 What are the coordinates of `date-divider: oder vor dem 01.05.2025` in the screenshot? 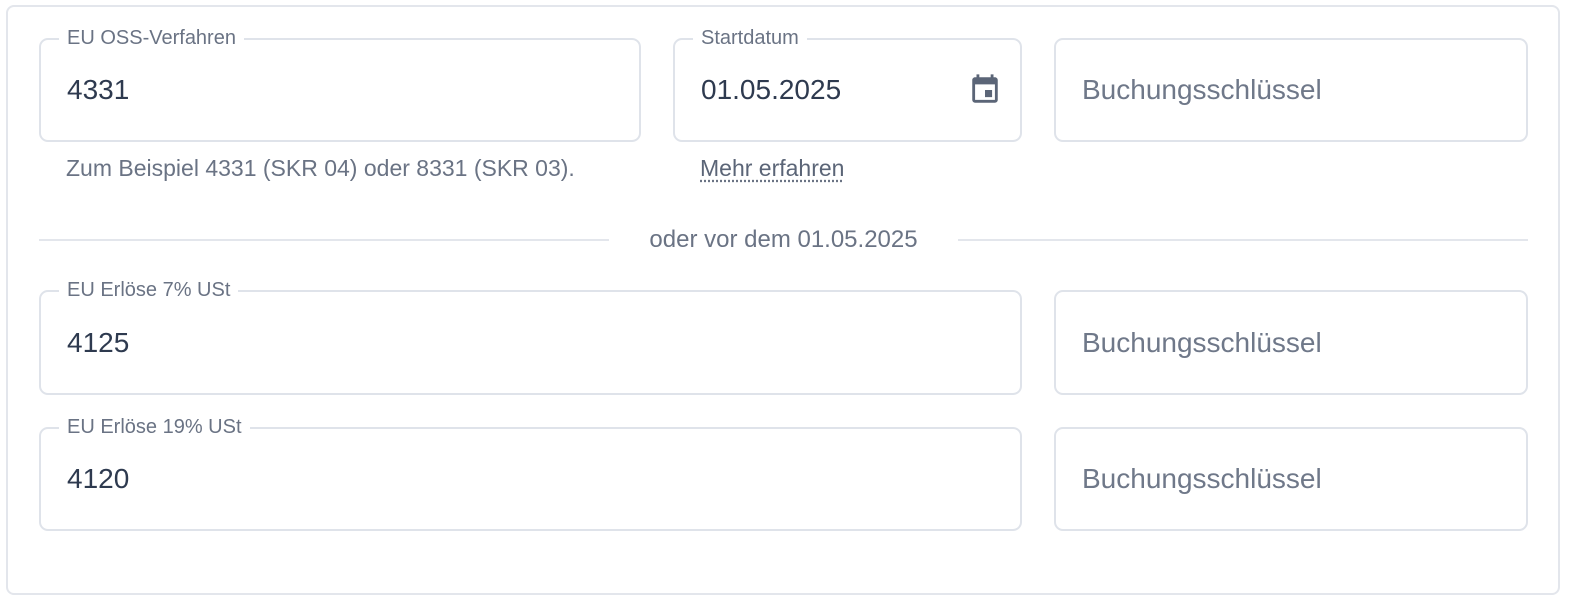 It's located at (783, 240).